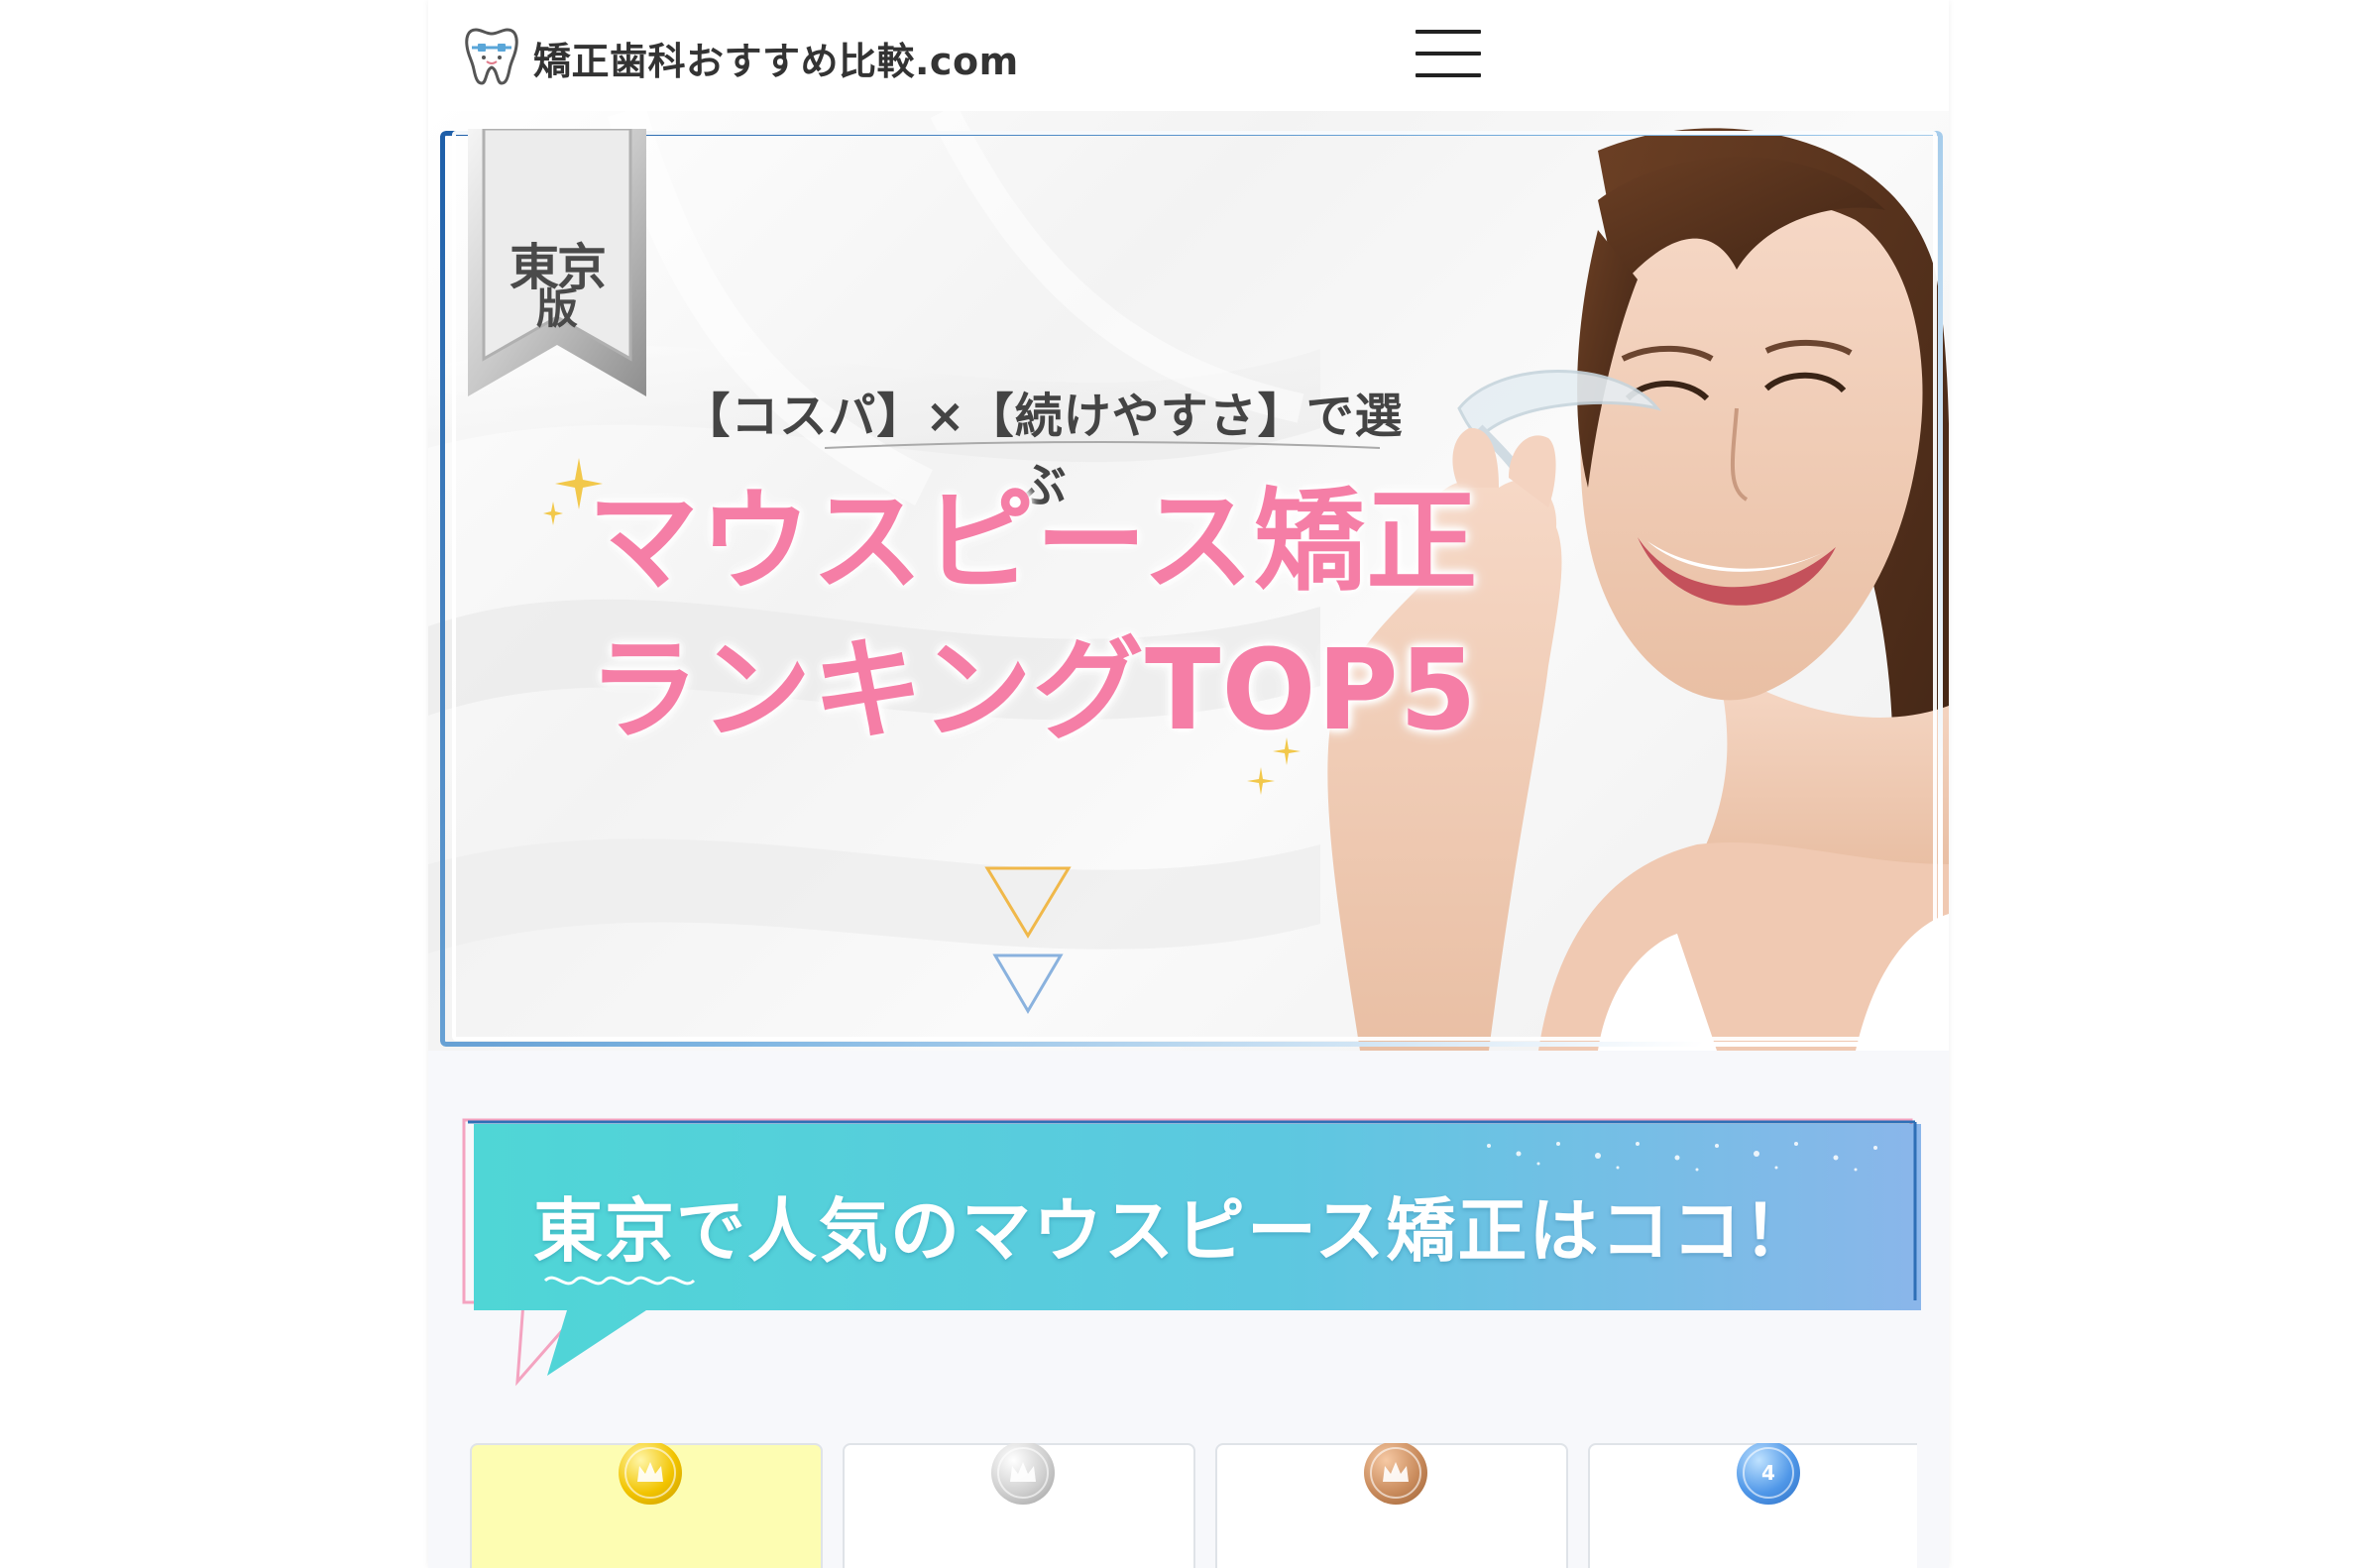 The height and width of the screenshot is (1568, 2379). I want to click on ranking-cards: 4, so click(1193, 1505).